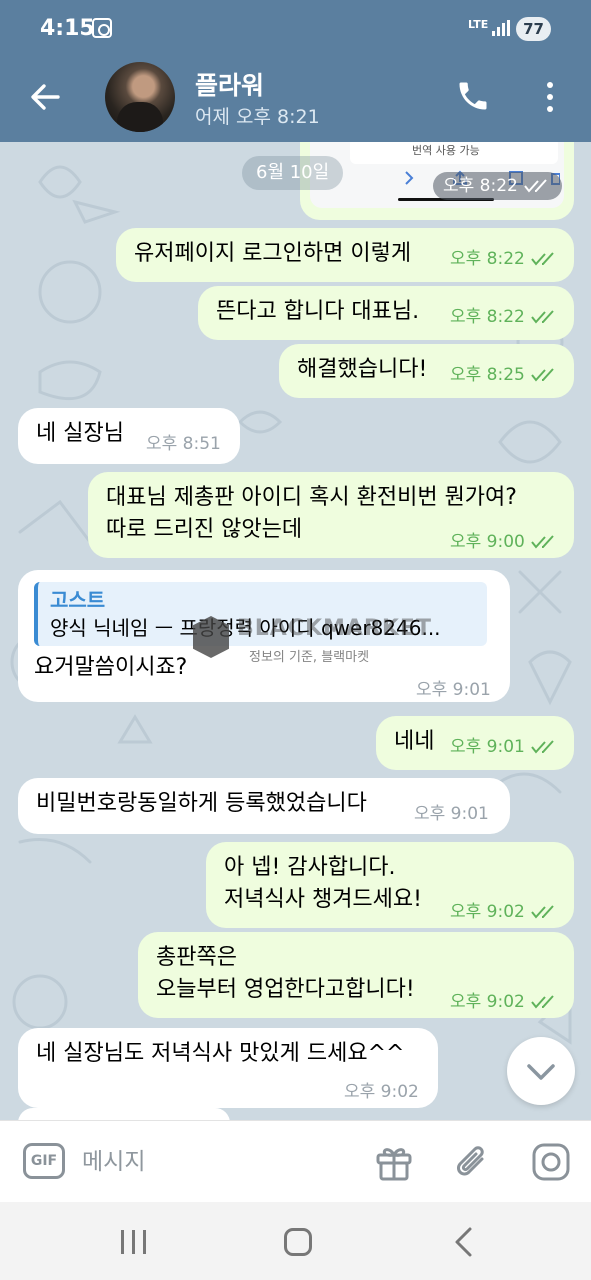  Describe the element at coordinates (334, 628) in the screenshot. I see `watermark-title: BLACKMARKET` at that location.